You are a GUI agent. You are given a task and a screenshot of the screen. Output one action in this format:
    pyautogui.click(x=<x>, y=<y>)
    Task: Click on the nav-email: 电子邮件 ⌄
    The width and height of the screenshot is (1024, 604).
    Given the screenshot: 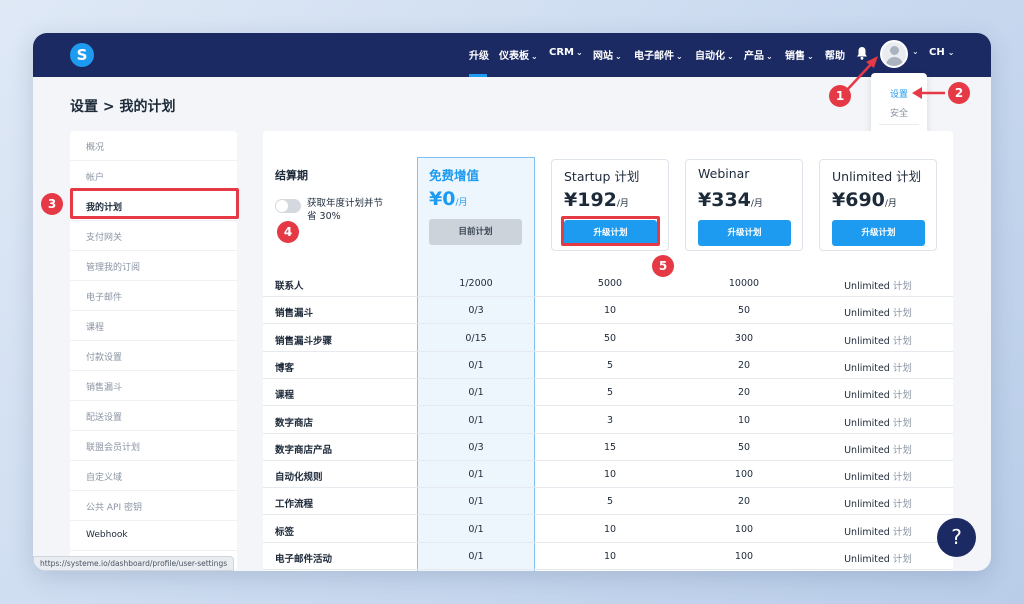 What is the action you would take?
    pyautogui.click(x=658, y=54)
    